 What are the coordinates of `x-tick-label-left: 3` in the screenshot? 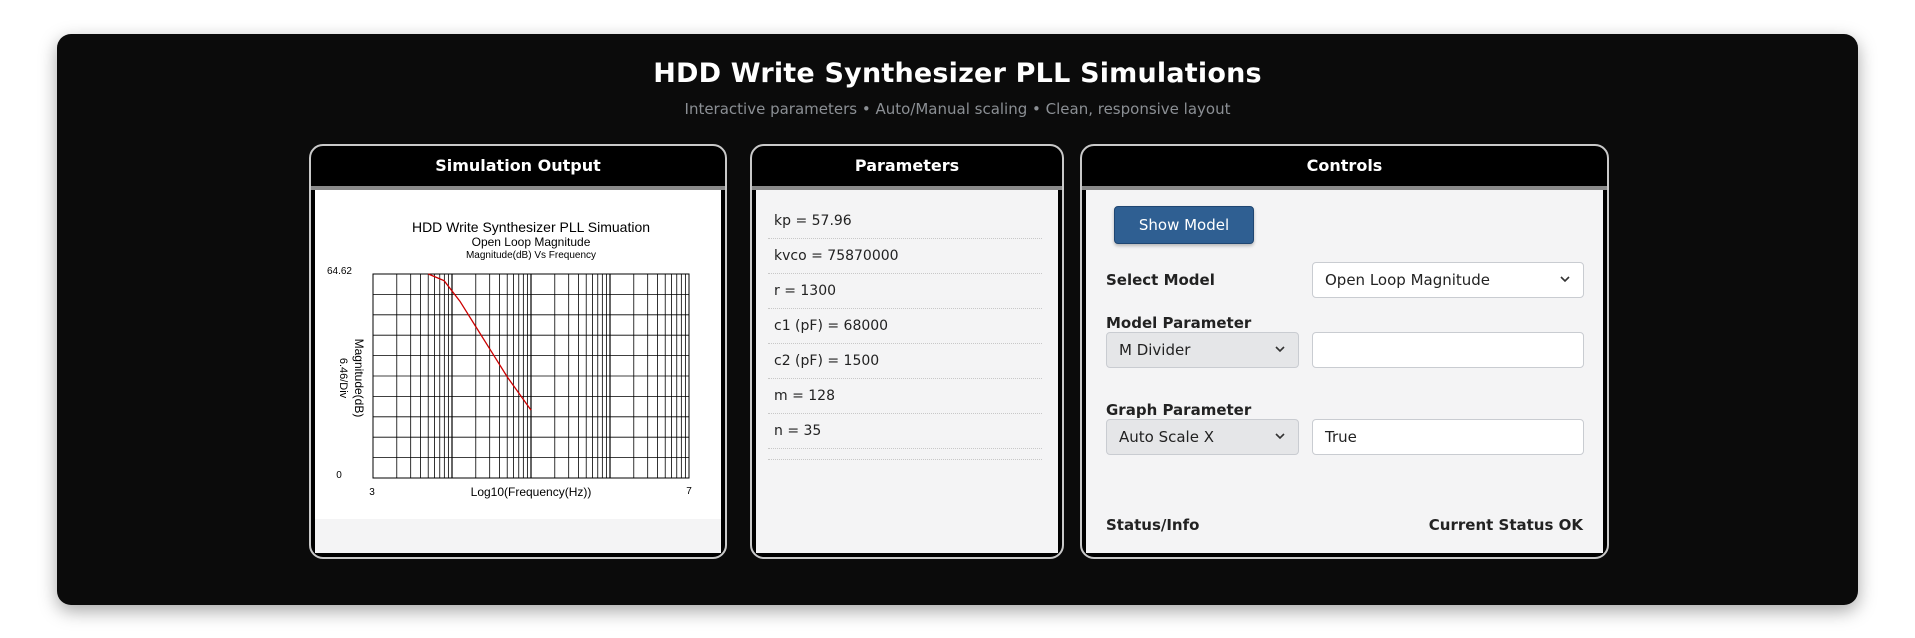 It's located at (372, 492).